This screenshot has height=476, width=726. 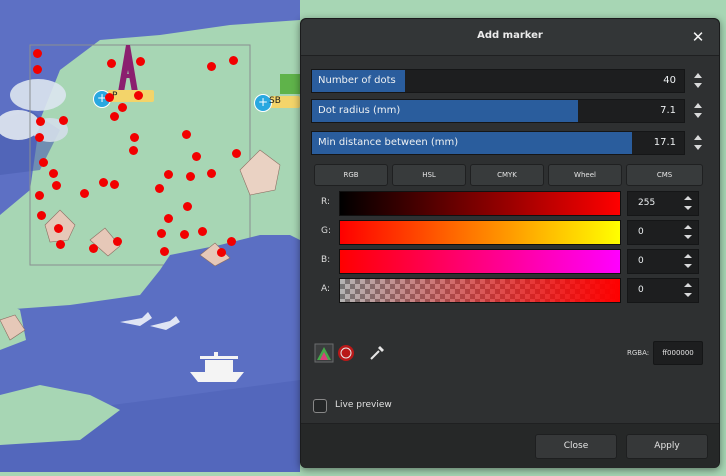 What do you see at coordinates (699, 143) in the screenshot?
I see `min-distance-arrows` at bounding box center [699, 143].